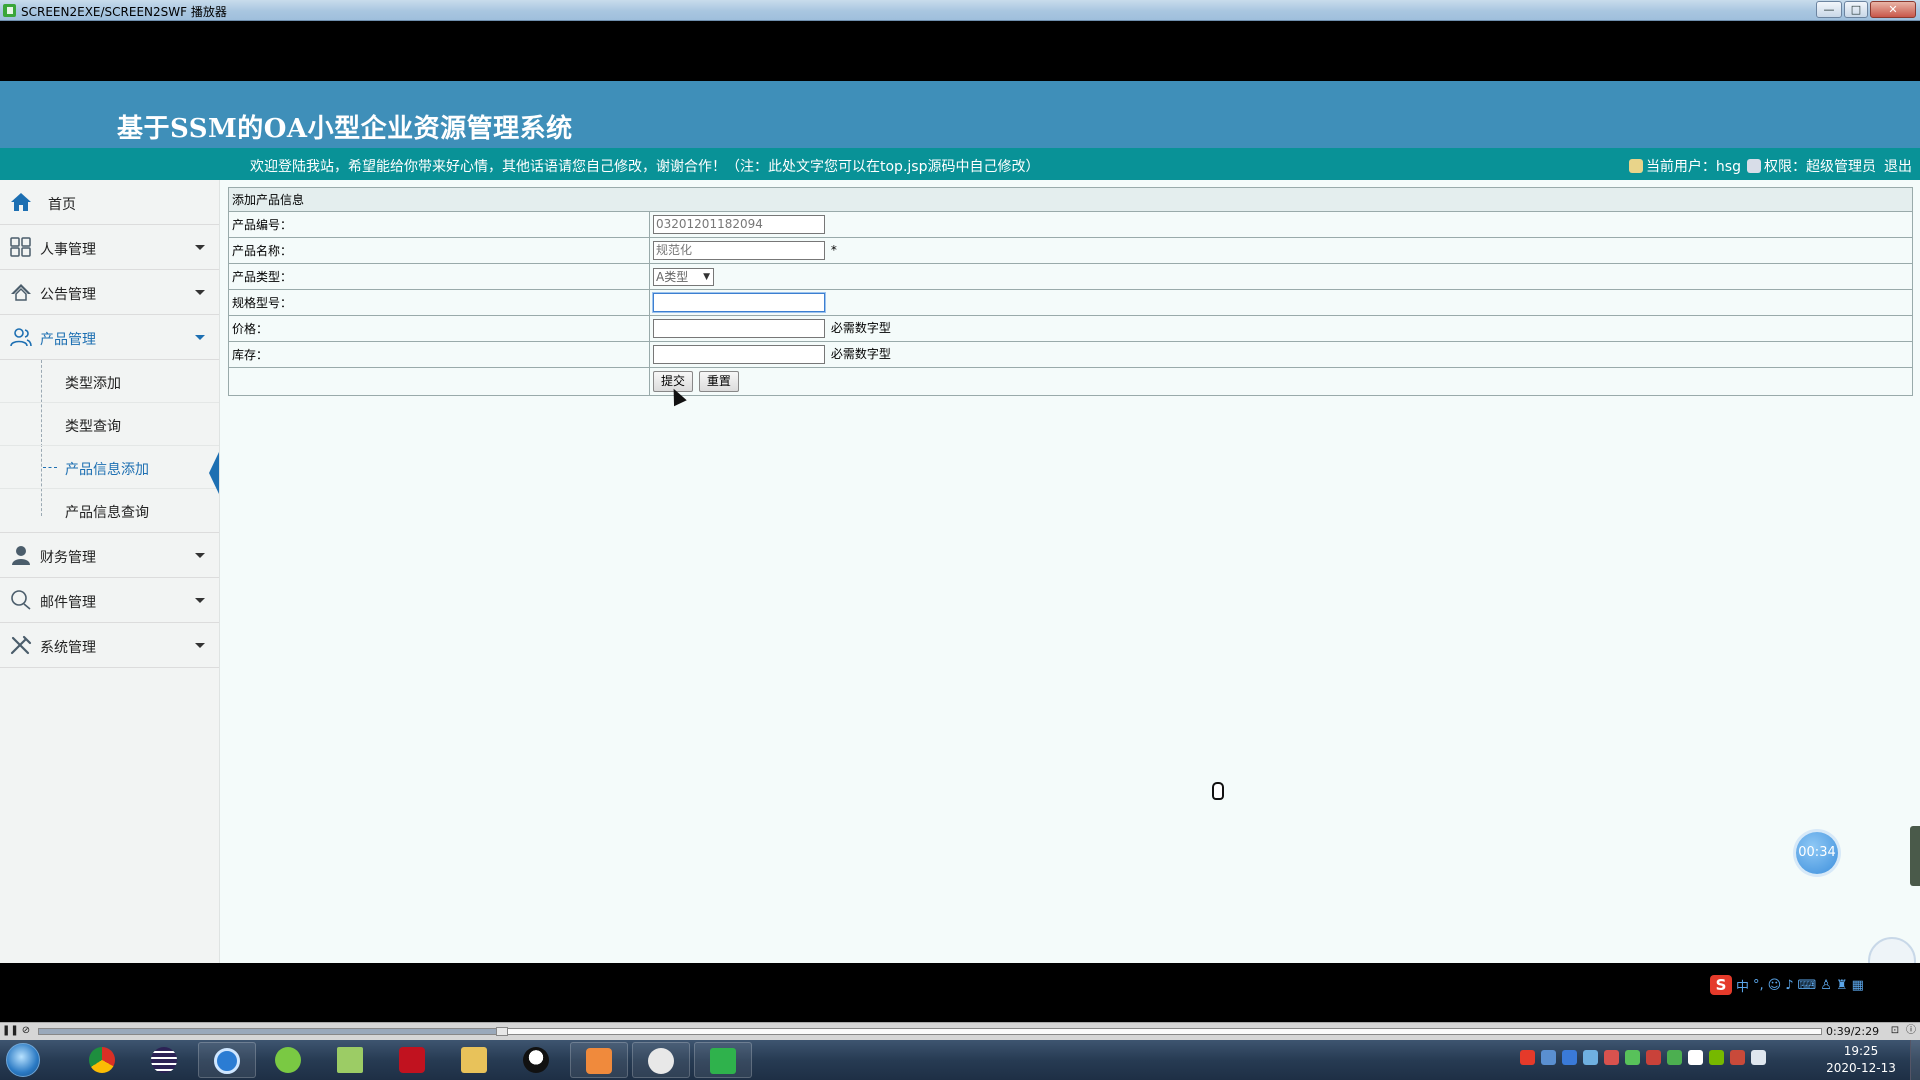  I want to click on flash-icon, so click(412, 1060).